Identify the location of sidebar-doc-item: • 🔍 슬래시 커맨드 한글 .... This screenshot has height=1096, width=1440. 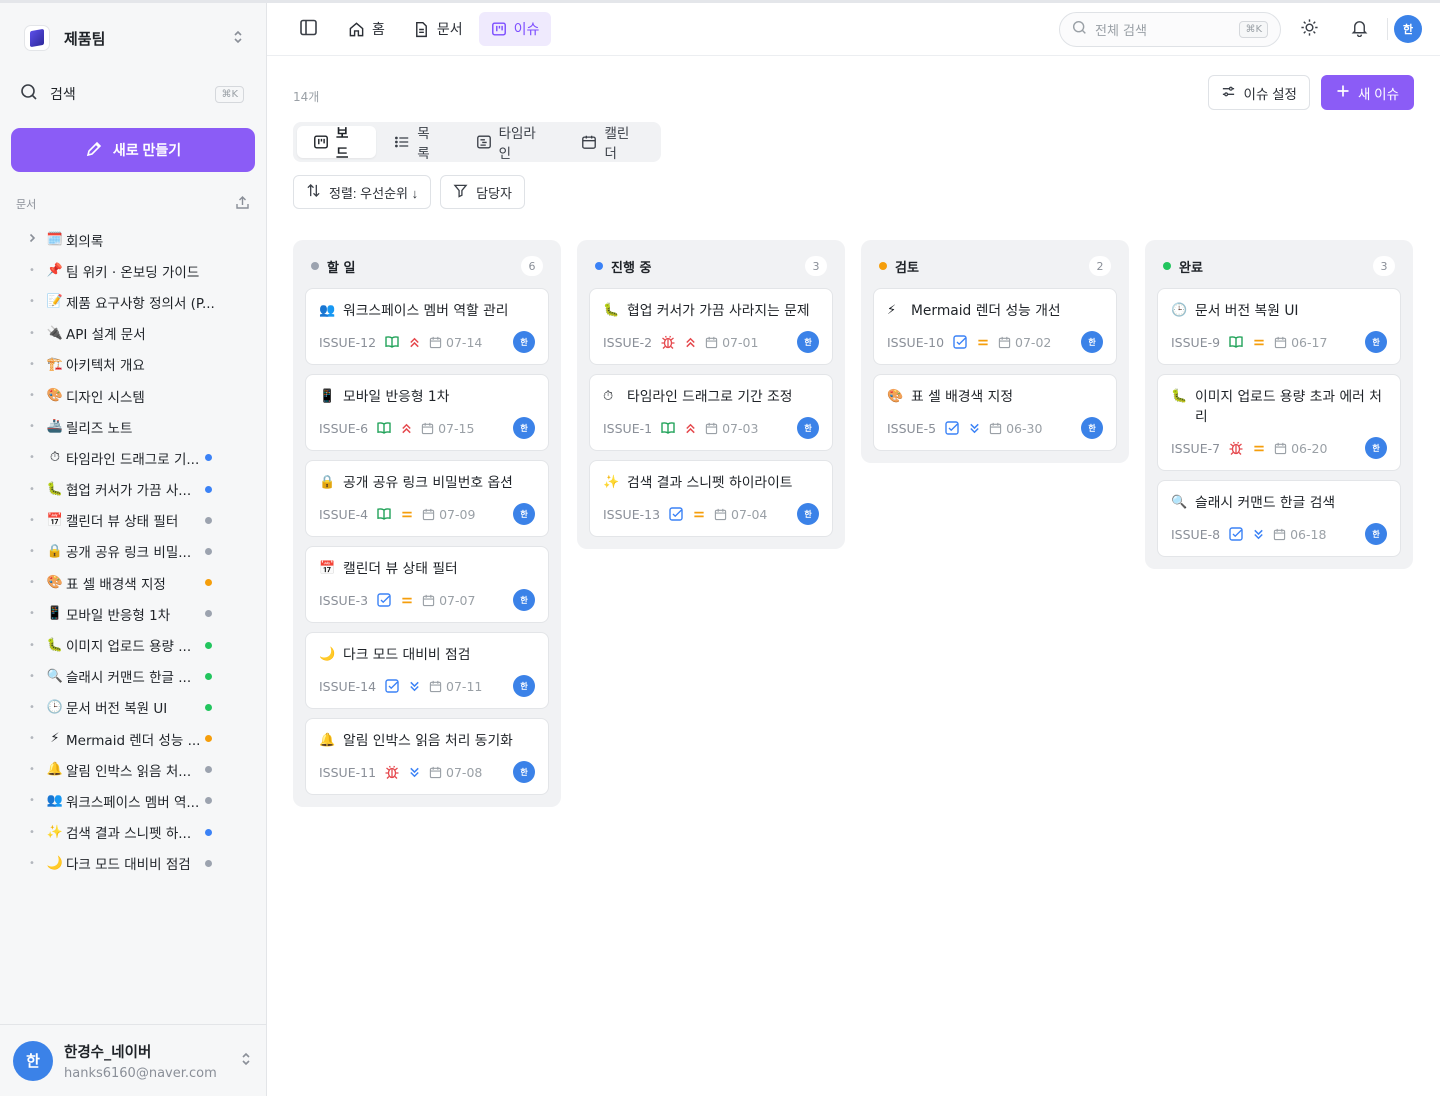
(133, 676).